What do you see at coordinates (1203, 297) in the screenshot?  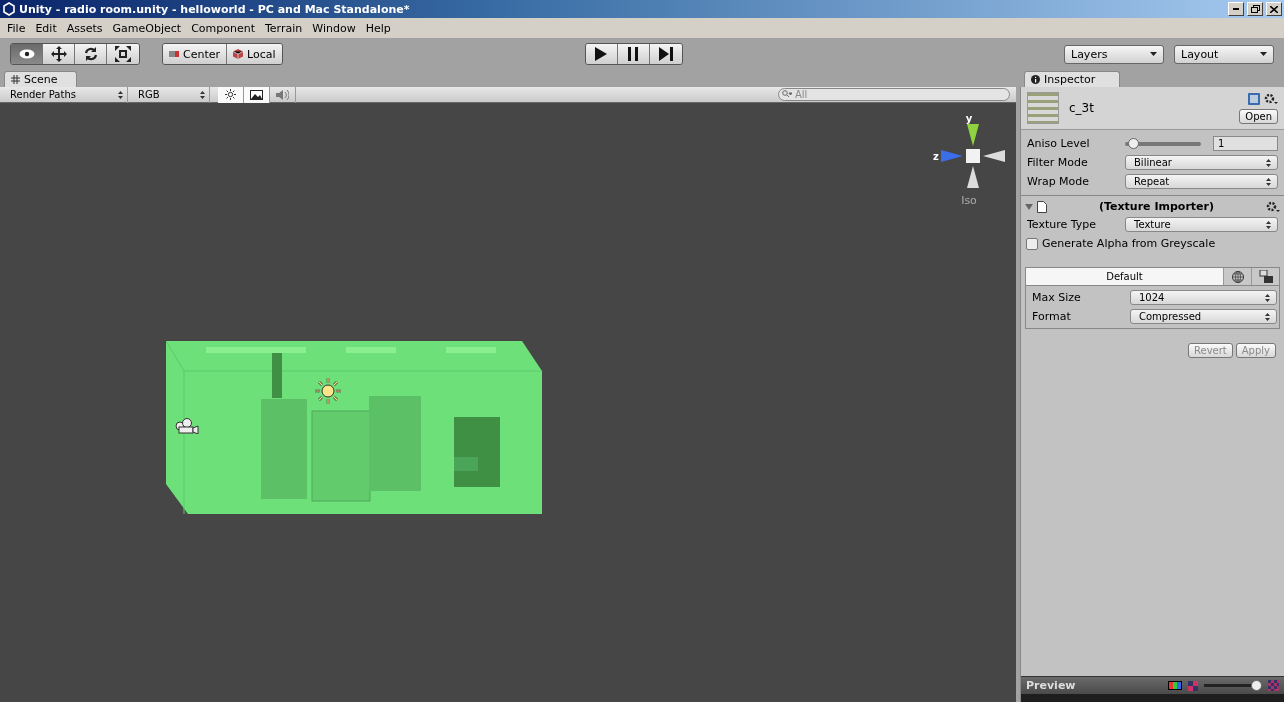 I see `dropdown: 1024` at bounding box center [1203, 297].